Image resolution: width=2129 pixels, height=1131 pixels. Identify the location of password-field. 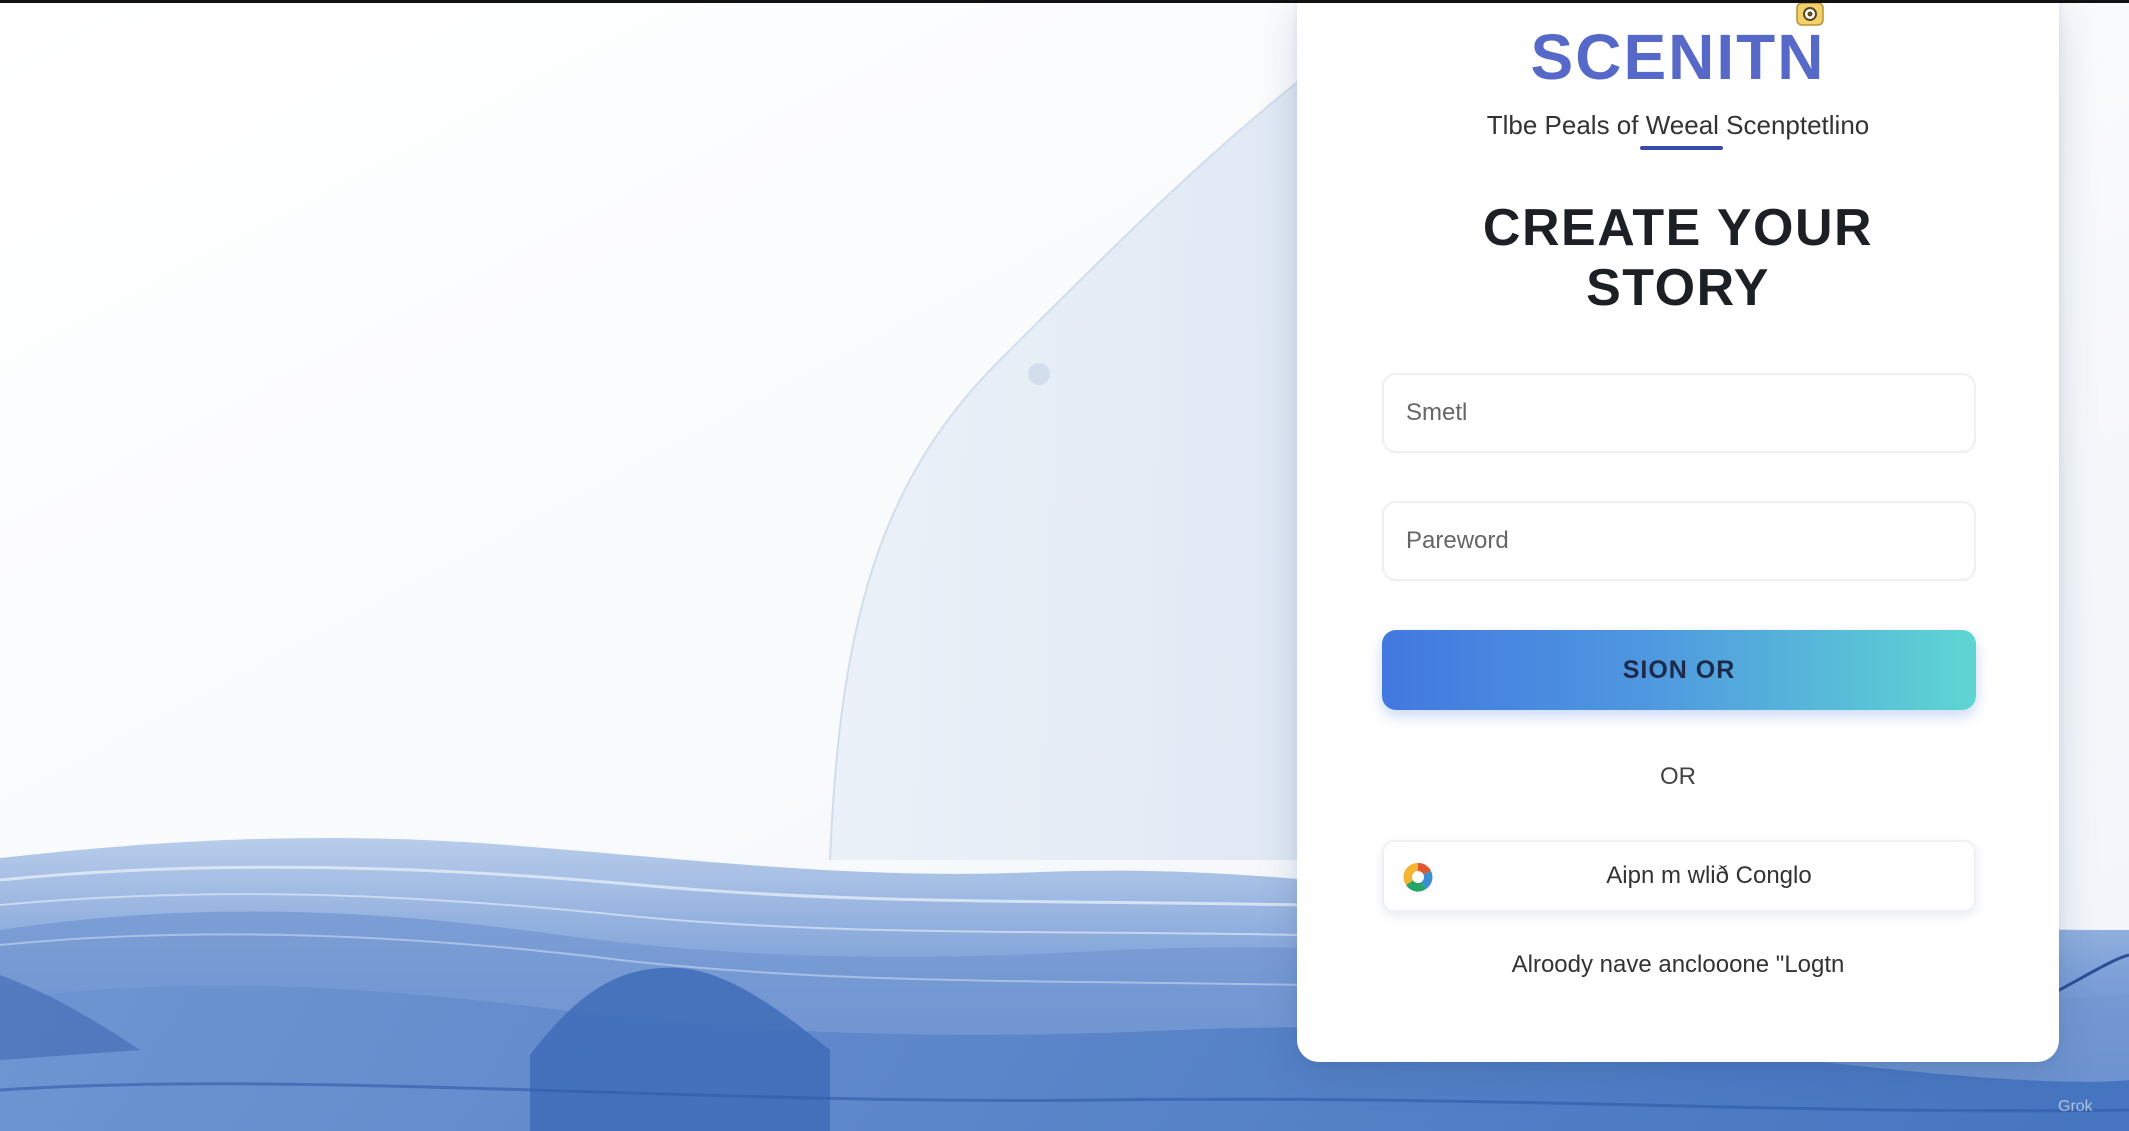
(1679, 541).